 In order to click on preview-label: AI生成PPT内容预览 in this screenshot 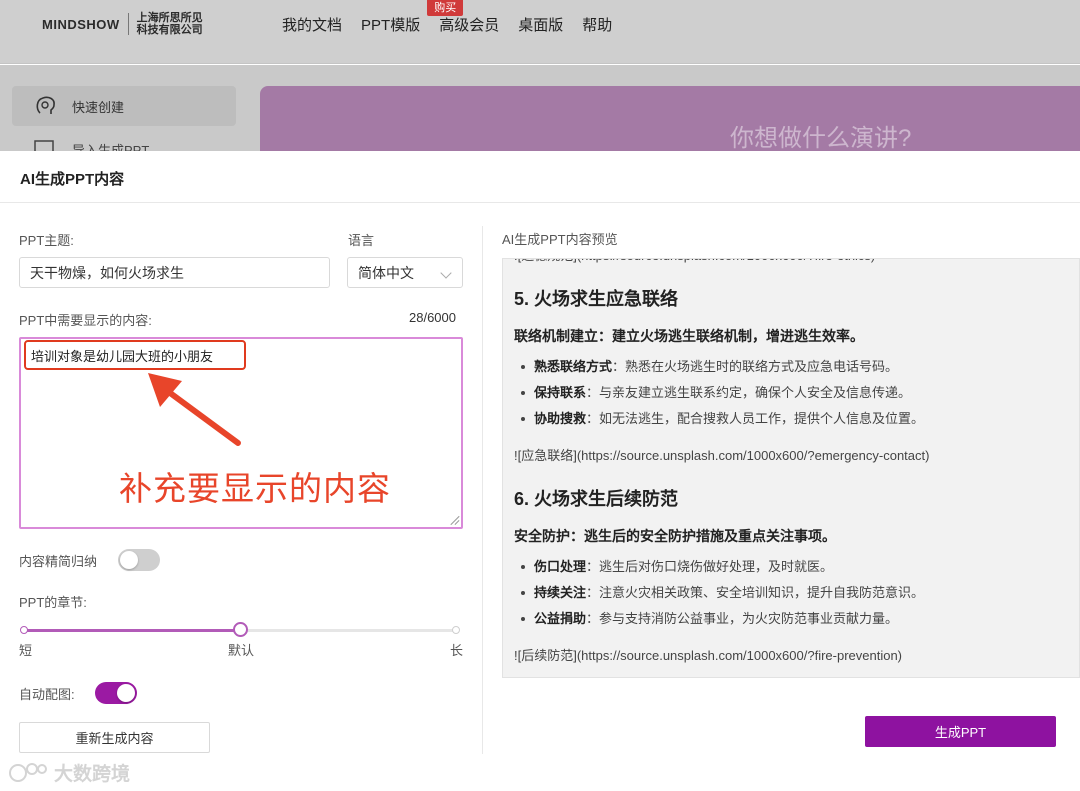, I will do `click(560, 239)`.